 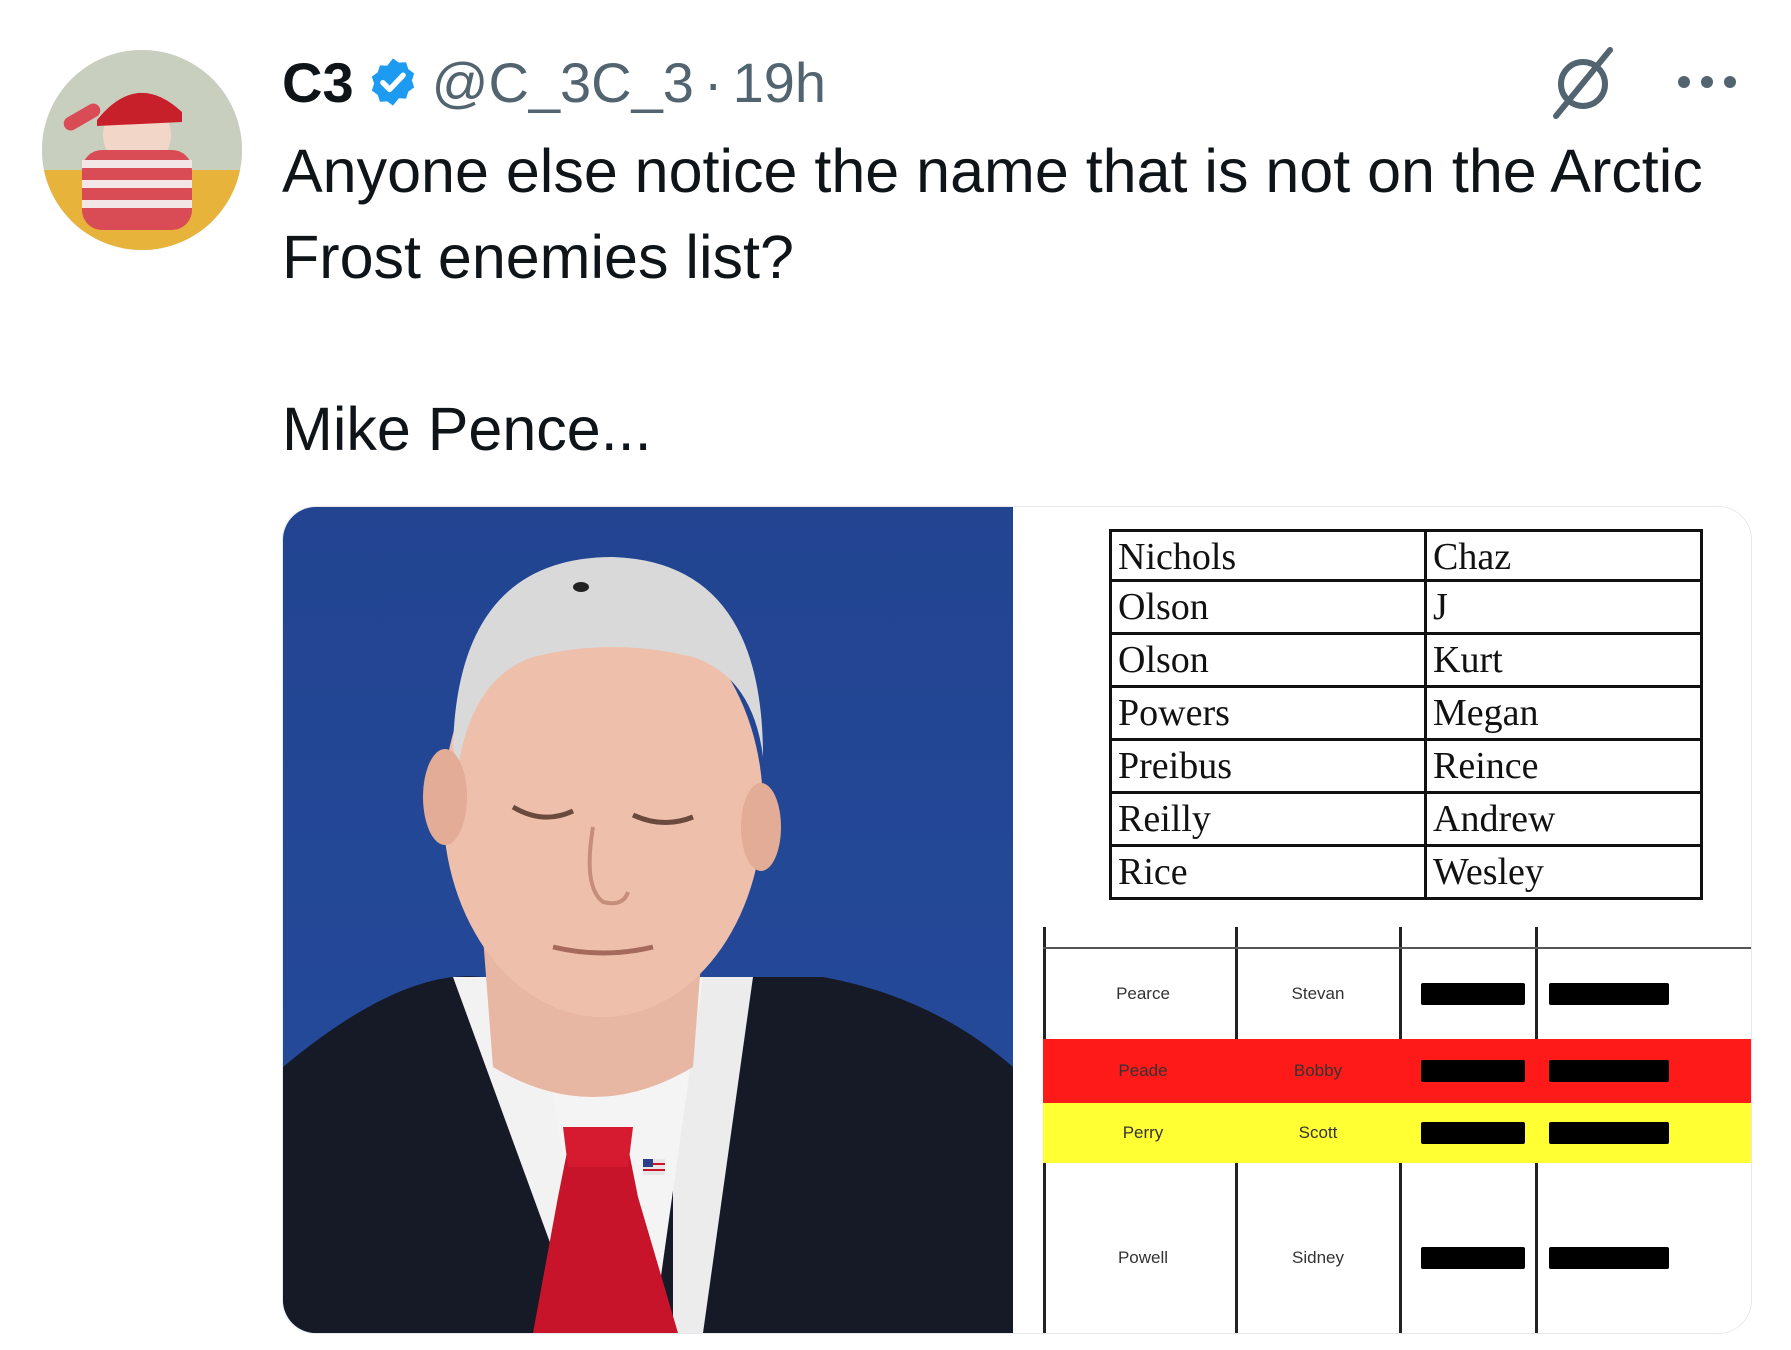 What do you see at coordinates (1266, 819) in the screenshot?
I see `last-name-cell: Reilly` at bounding box center [1266, 819].